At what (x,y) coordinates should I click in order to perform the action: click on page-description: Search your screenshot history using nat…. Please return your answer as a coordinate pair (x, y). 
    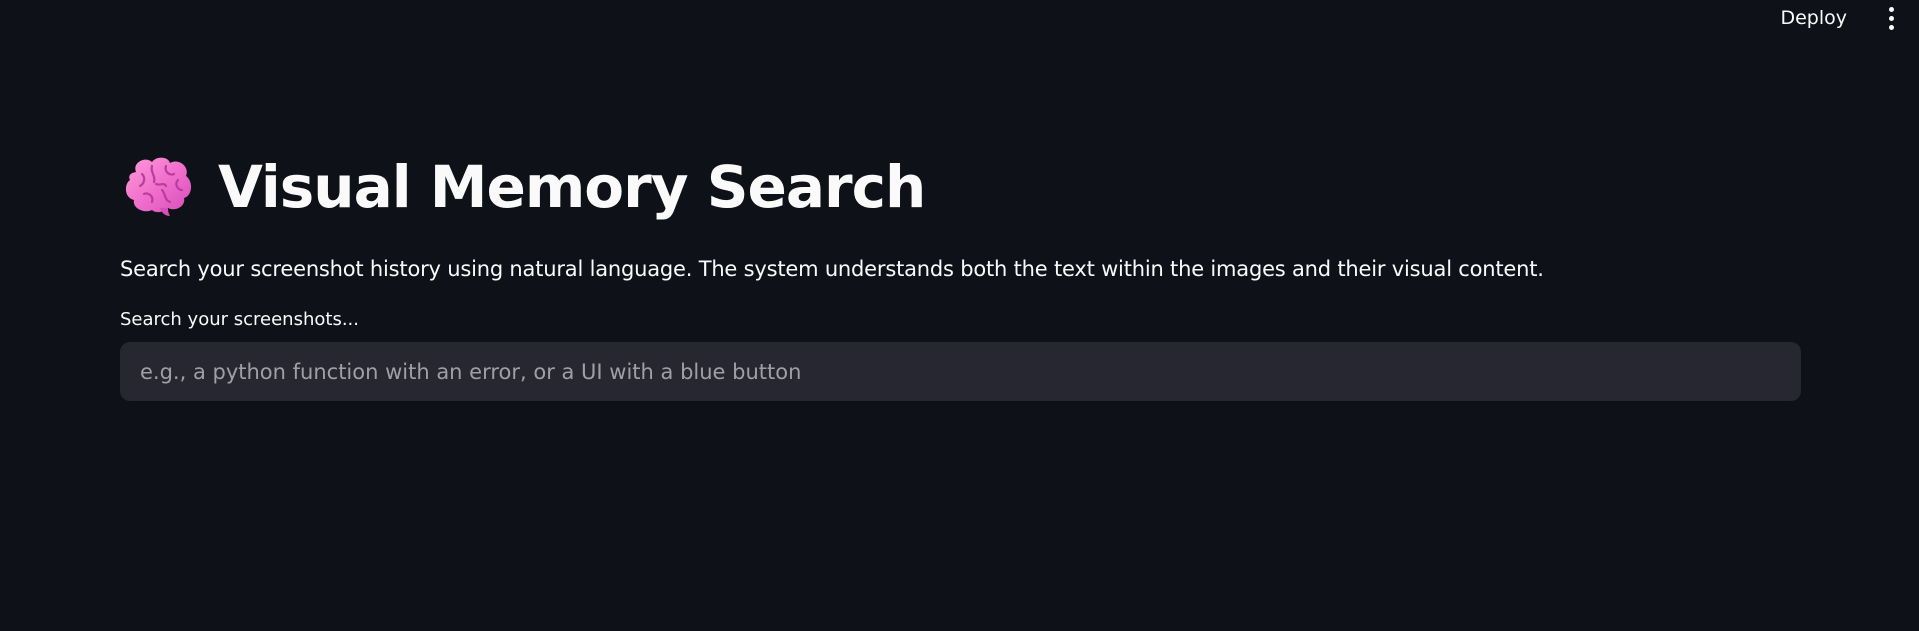
    Looking at the image, I should click on (832, 269).